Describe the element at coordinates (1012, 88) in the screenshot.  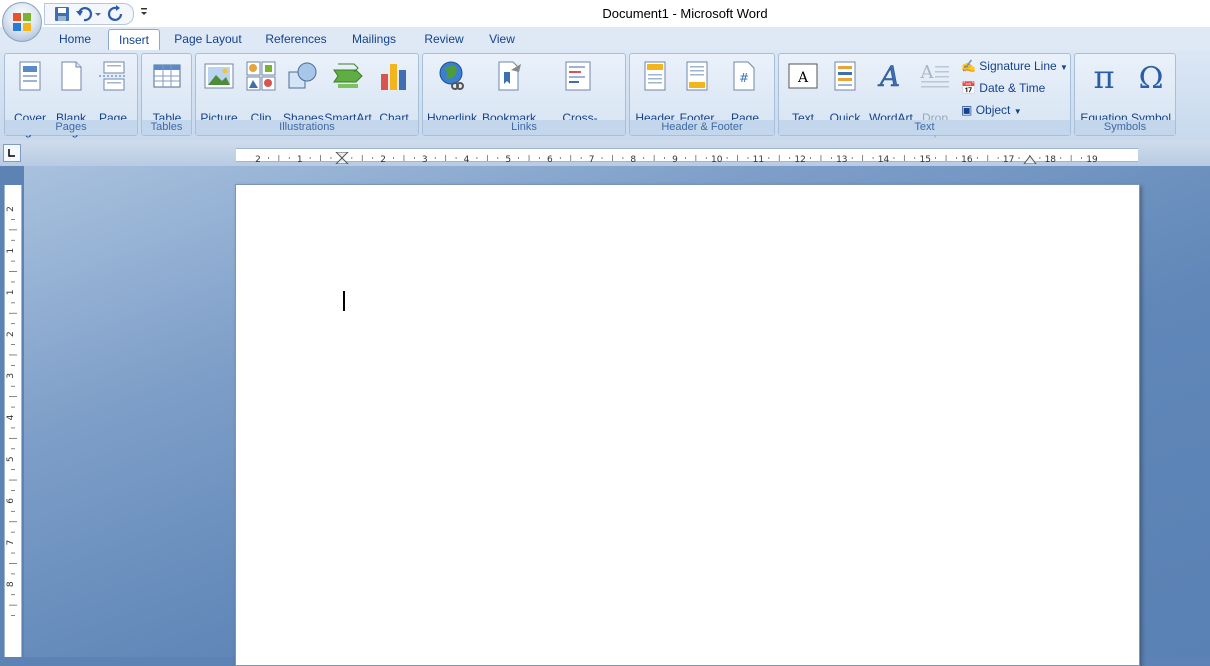
I see `date-time-label: Date & Time` at that location.